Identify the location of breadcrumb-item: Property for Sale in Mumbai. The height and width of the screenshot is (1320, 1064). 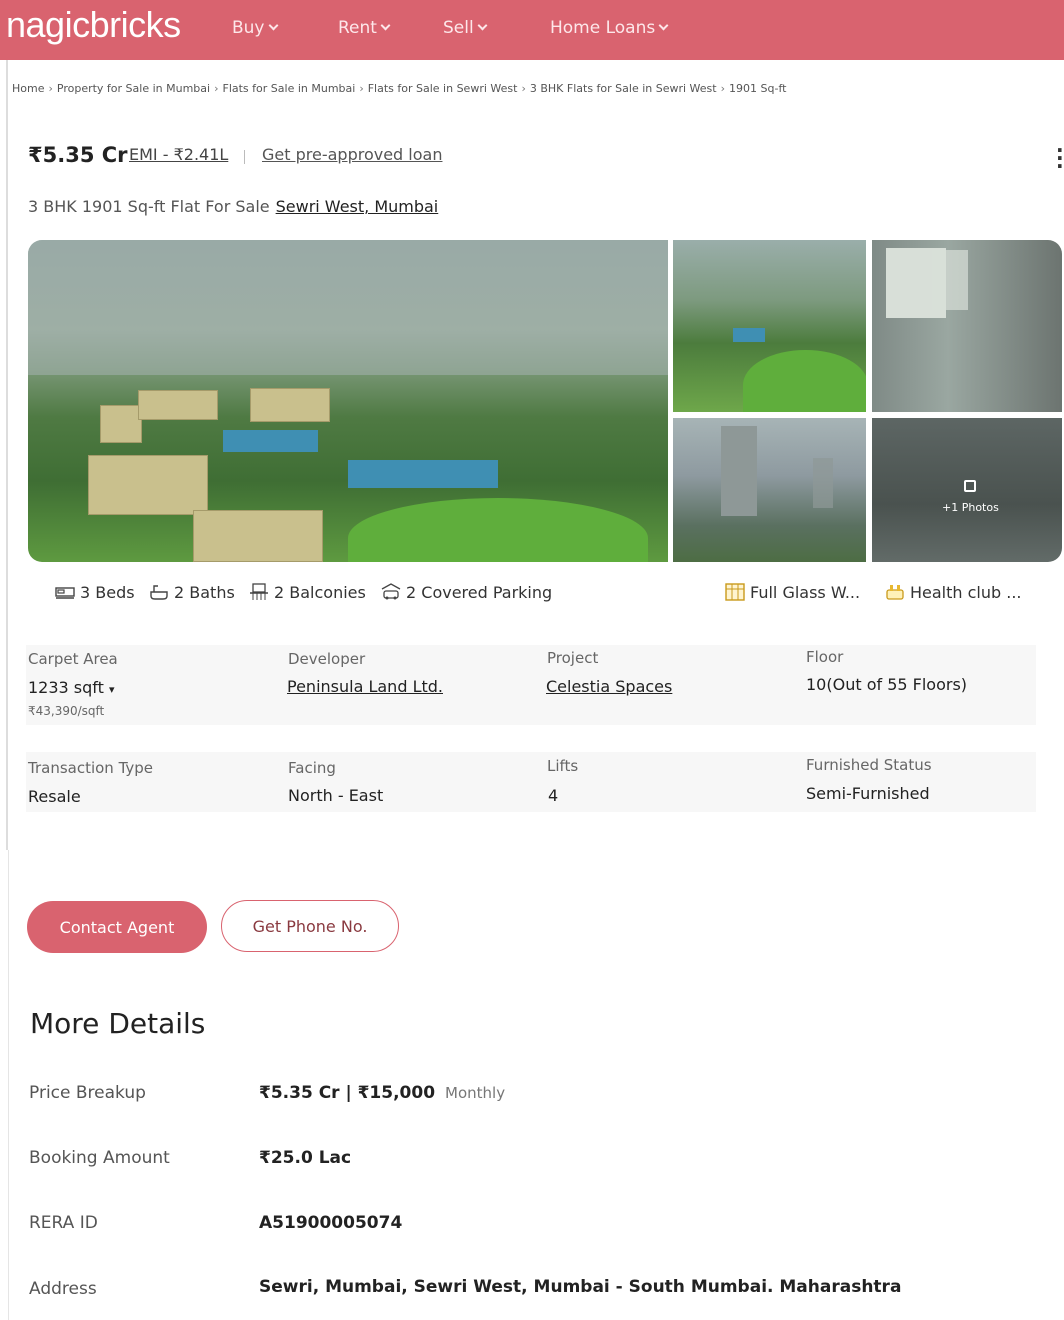
(133, 88).